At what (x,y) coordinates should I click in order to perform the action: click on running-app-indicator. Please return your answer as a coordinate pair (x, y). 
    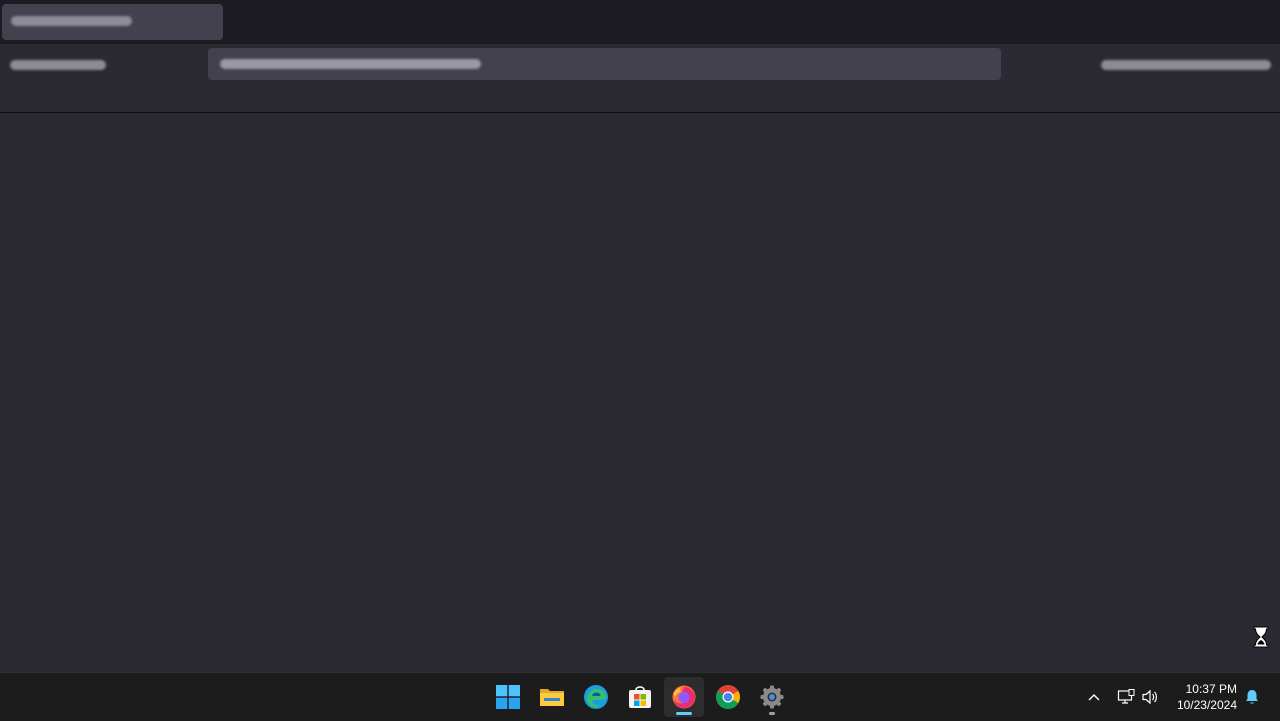
    Looking at the image, I should click on (772, 713).